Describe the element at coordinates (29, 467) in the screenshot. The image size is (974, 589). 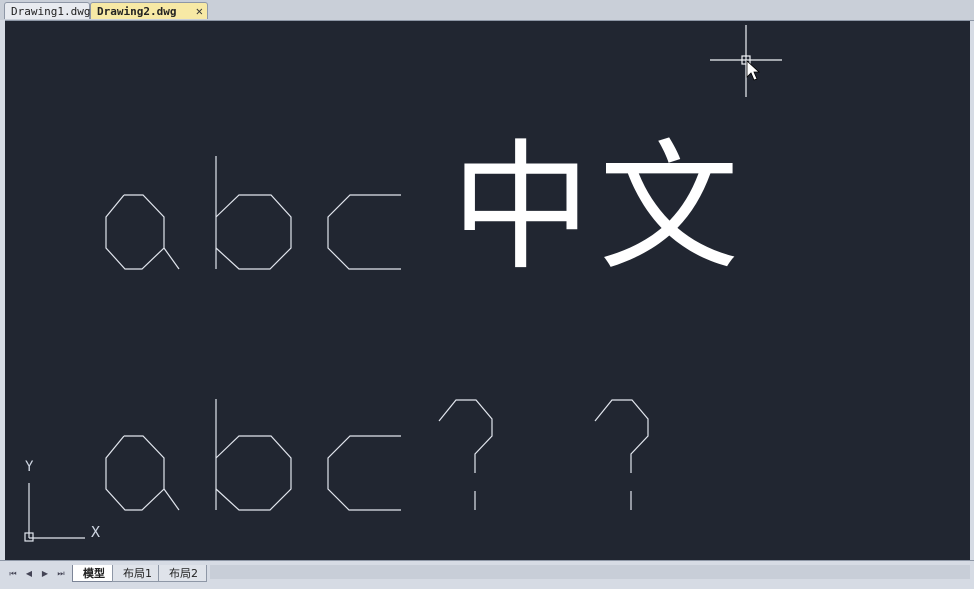
I see `ucs-y-label: Y` at that location.